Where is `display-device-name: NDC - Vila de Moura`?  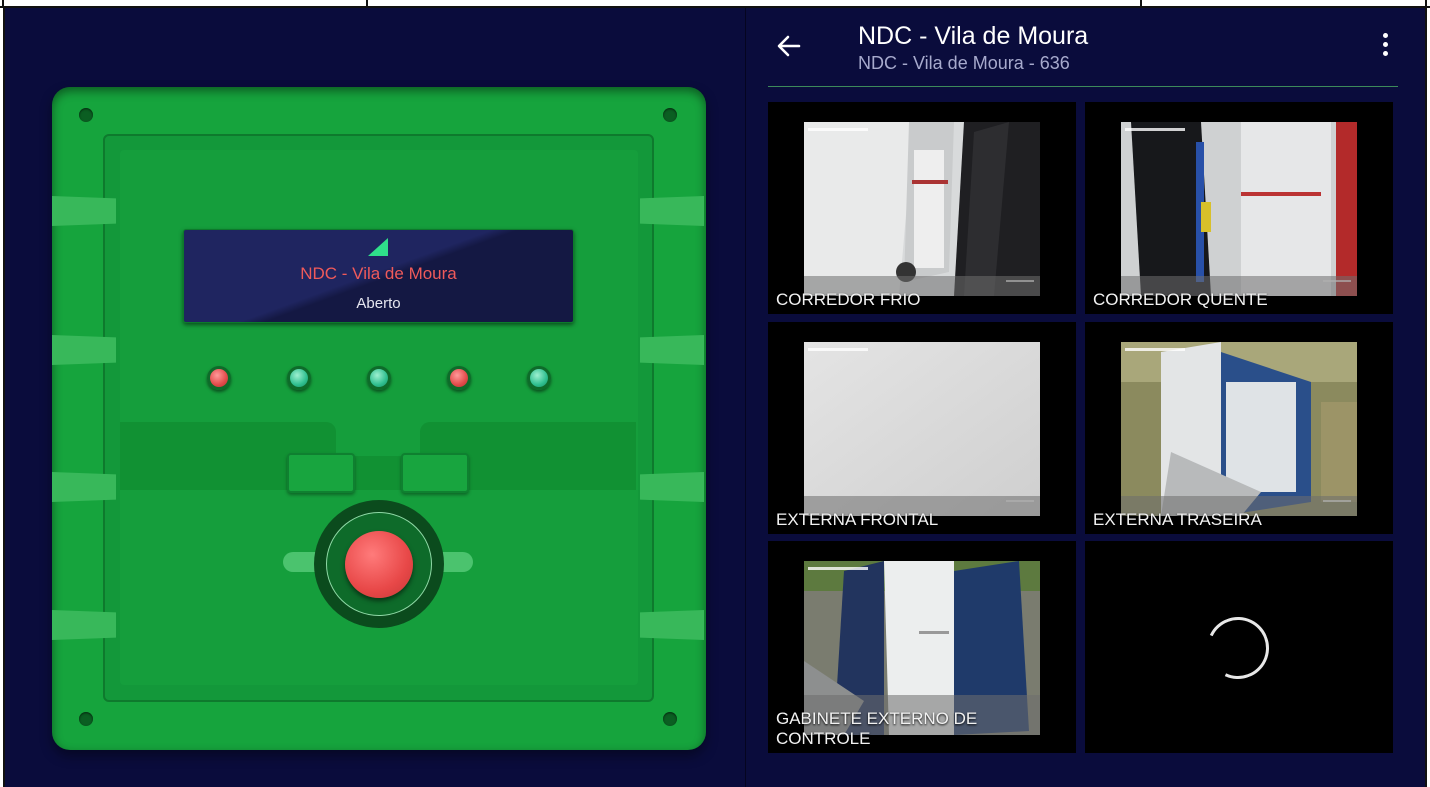 display-device-name: NDC - Vila de Moura is located at coordinates (378, 273).